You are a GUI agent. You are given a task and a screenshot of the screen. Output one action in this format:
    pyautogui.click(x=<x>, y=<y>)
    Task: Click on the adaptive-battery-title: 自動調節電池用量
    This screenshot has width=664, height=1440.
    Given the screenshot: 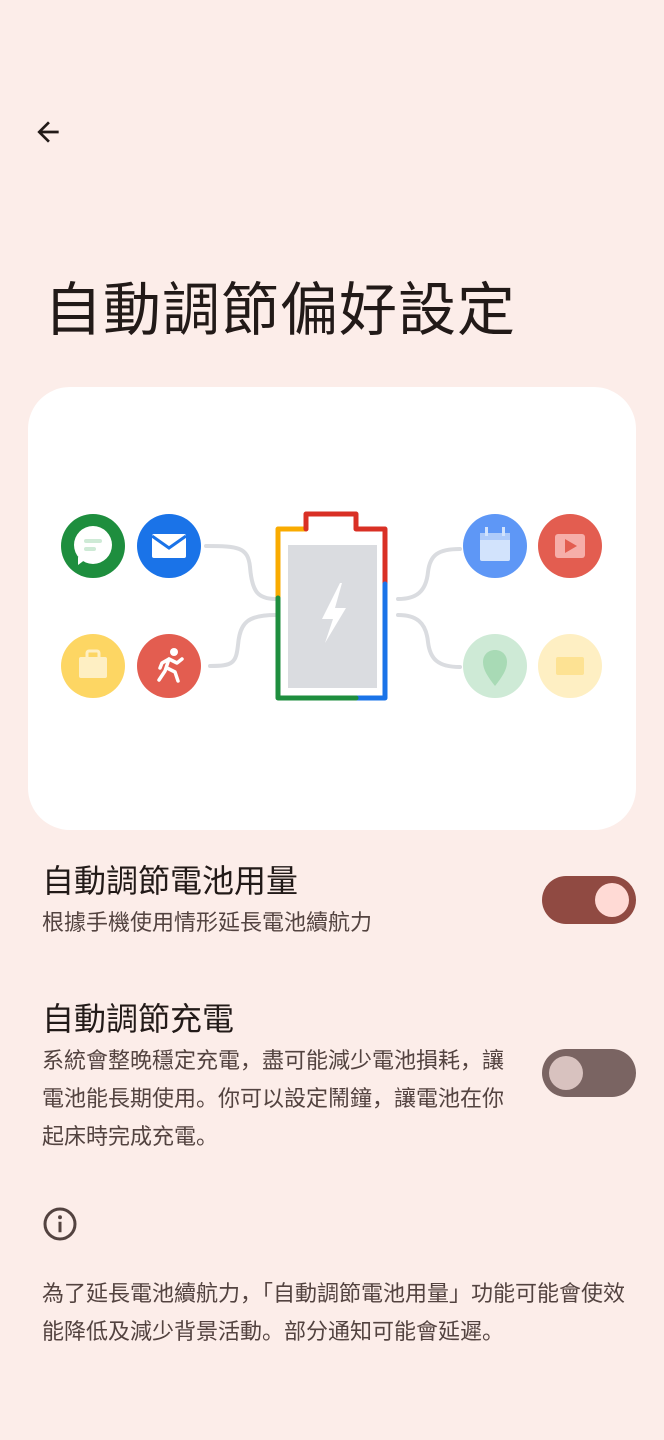 What is the action you would take?
    pyautogui.click(x=170, y=881)
    